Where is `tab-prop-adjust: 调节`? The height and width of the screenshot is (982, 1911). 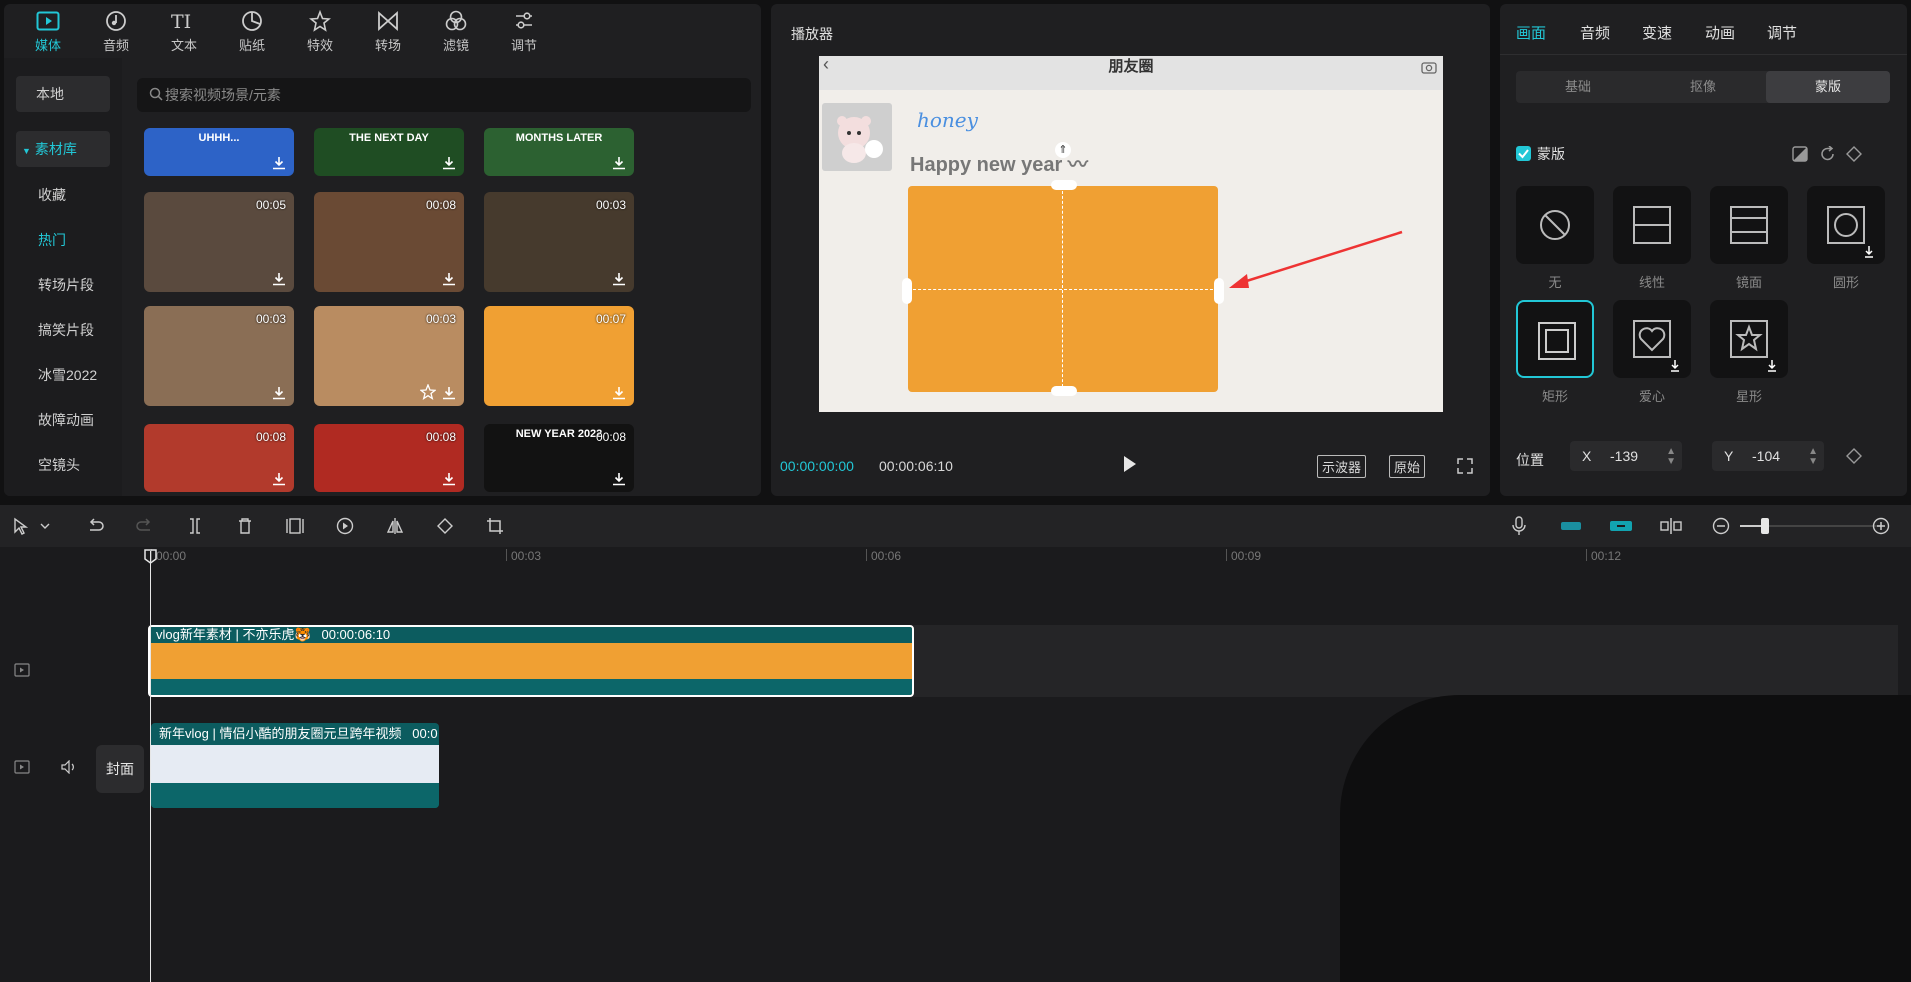
tab-prop-adjust: 调节 is located at coordinates (1782, 32).